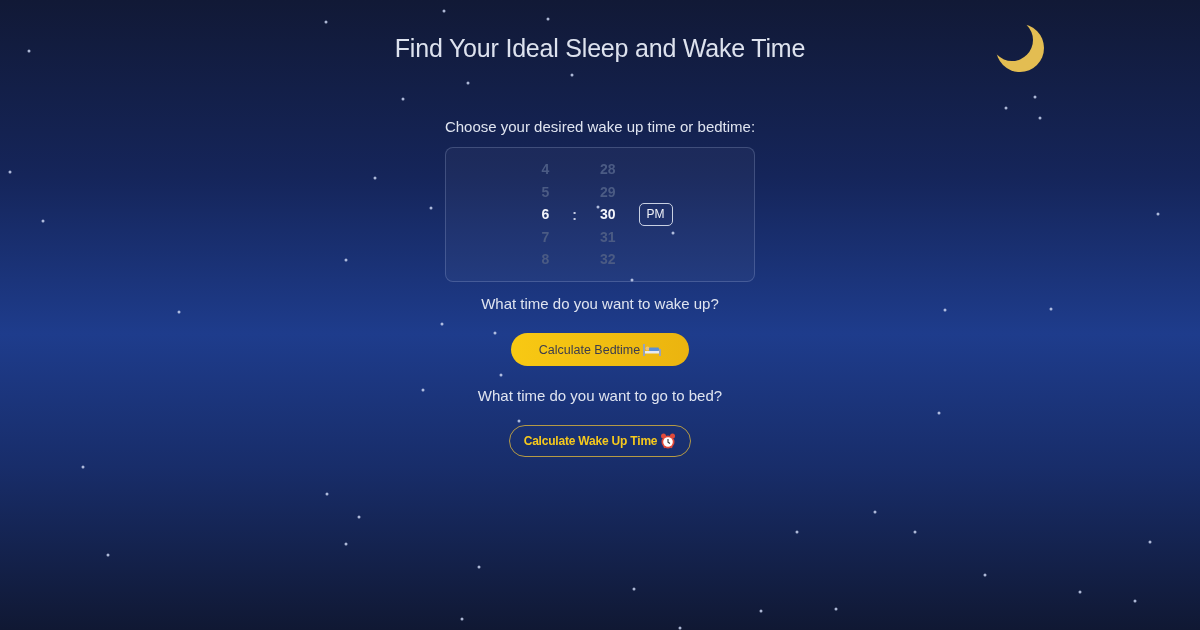 This screenshot has width=1200, height=630. I want to click on period-button: PM, so click(655, 214).